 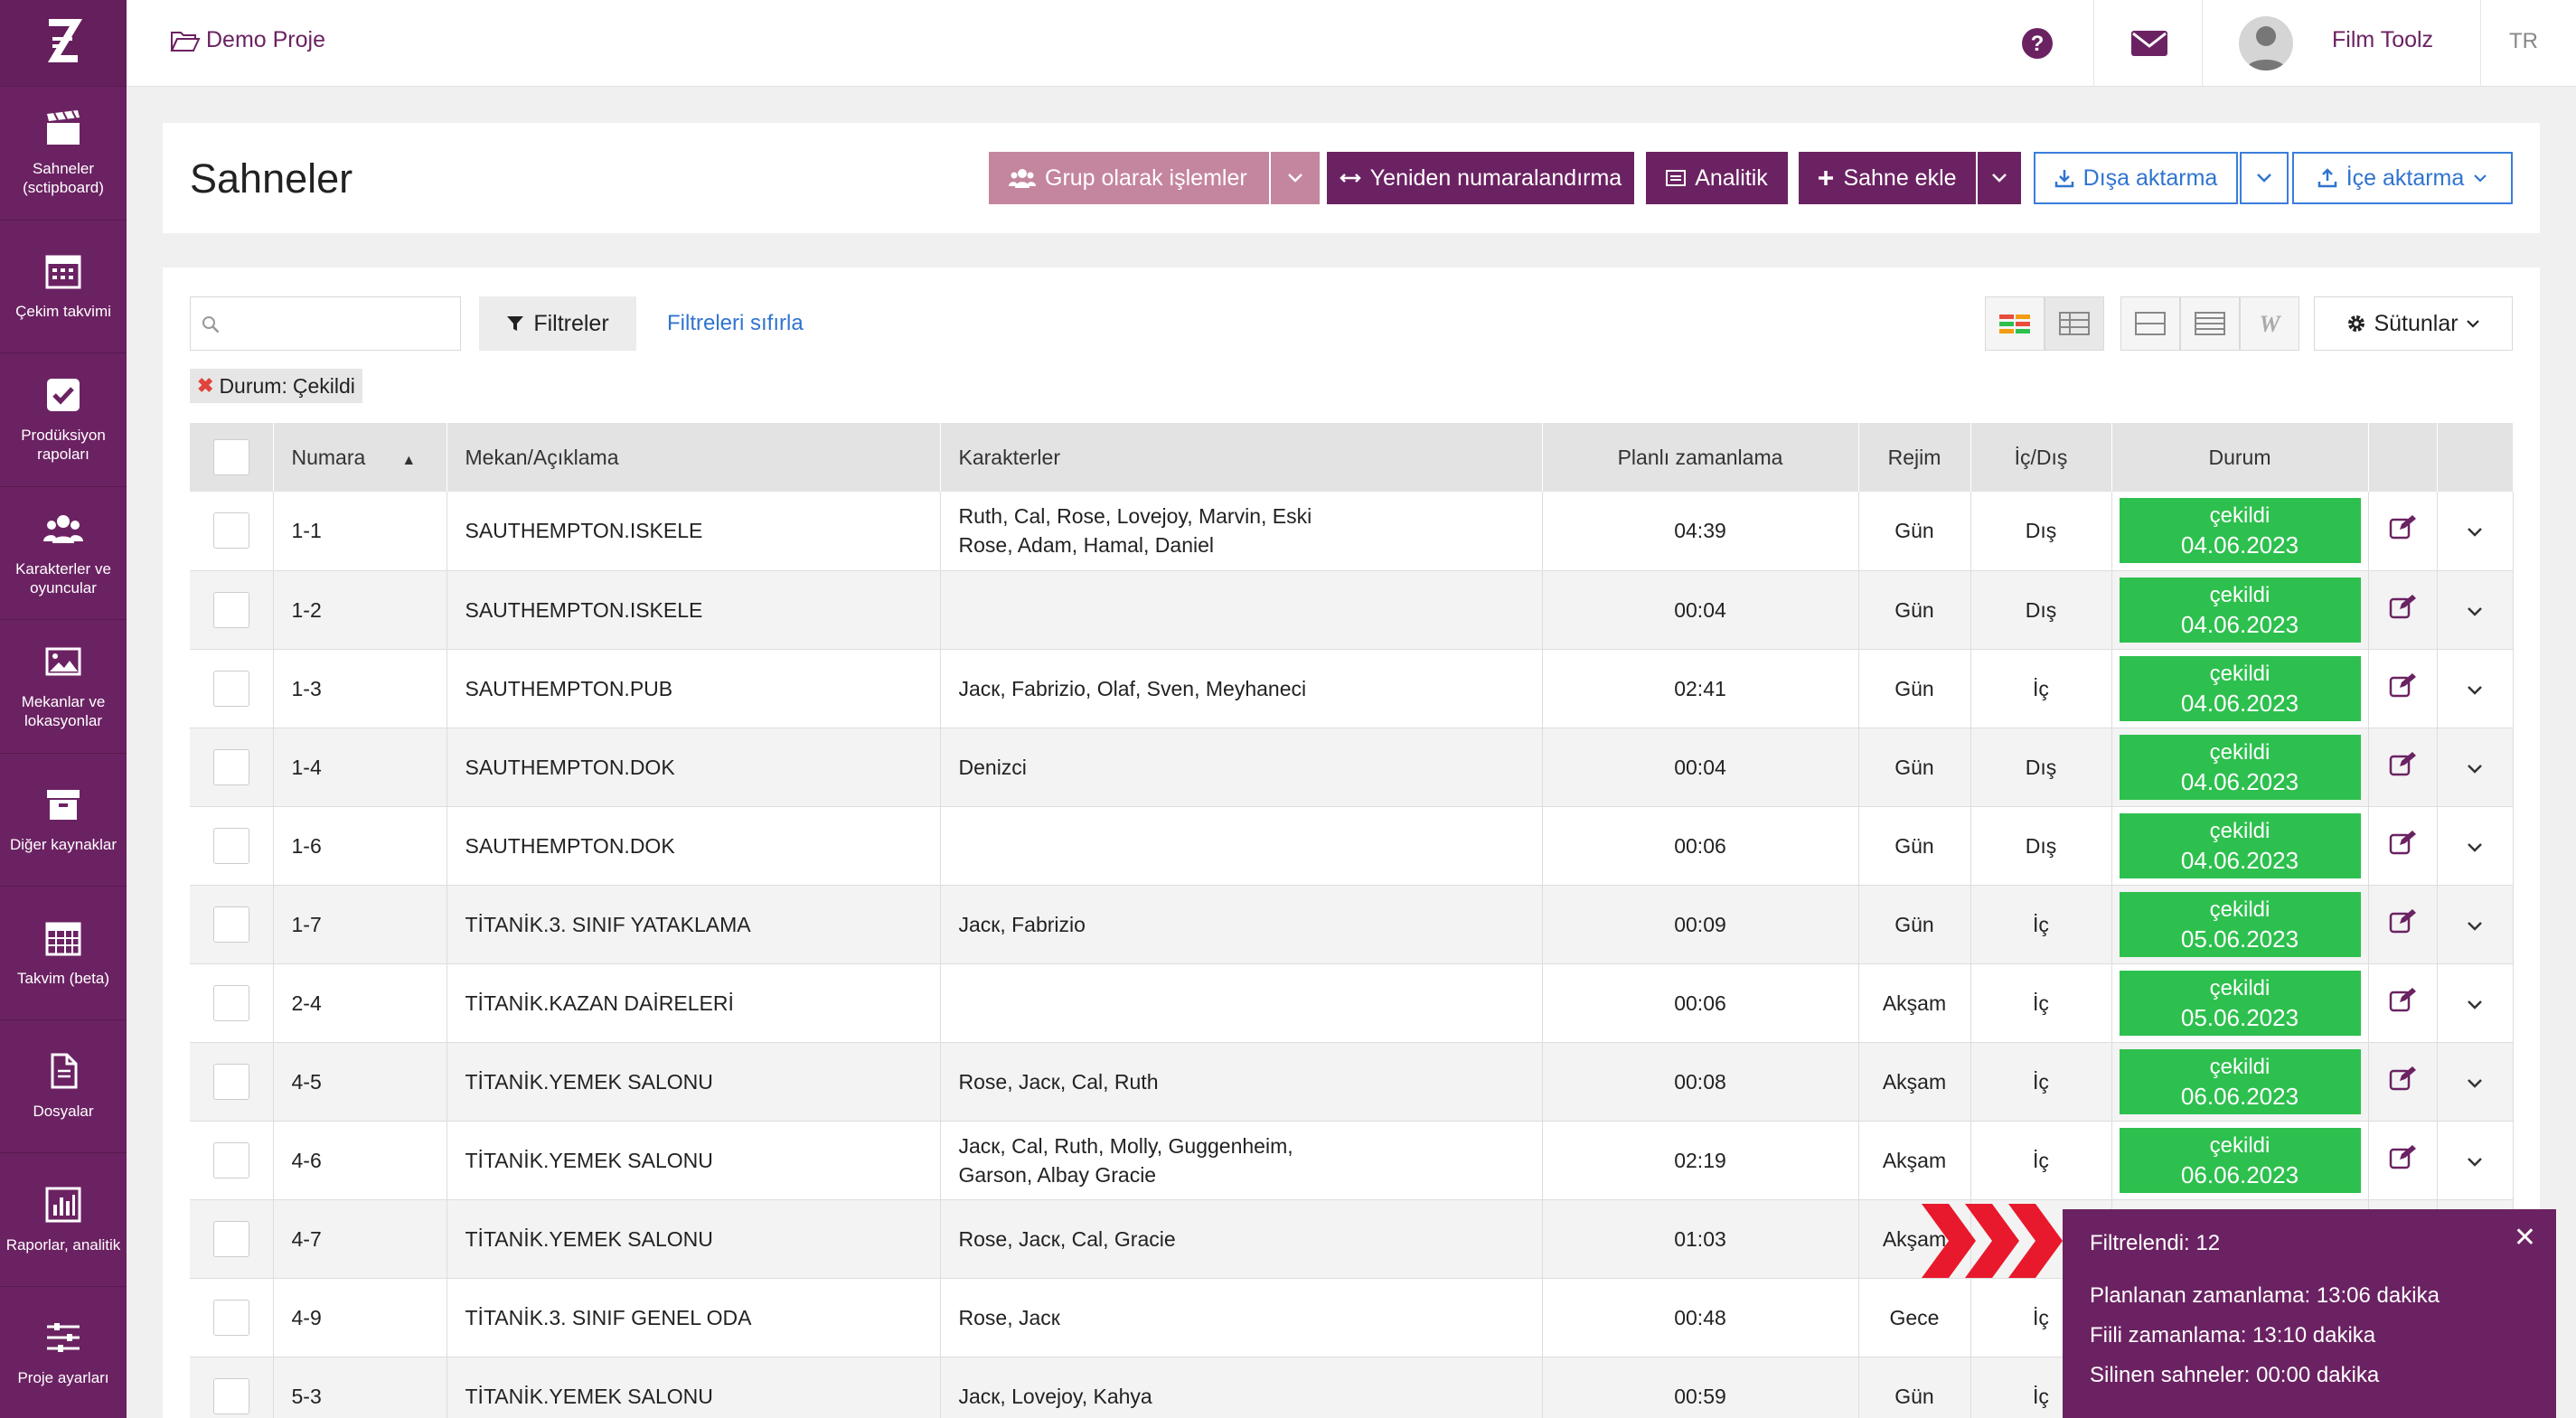 What do you see at coordinates (2150, 323) in the screenshot?
I see `view-rows-button` at bounding box center [2150, 323].